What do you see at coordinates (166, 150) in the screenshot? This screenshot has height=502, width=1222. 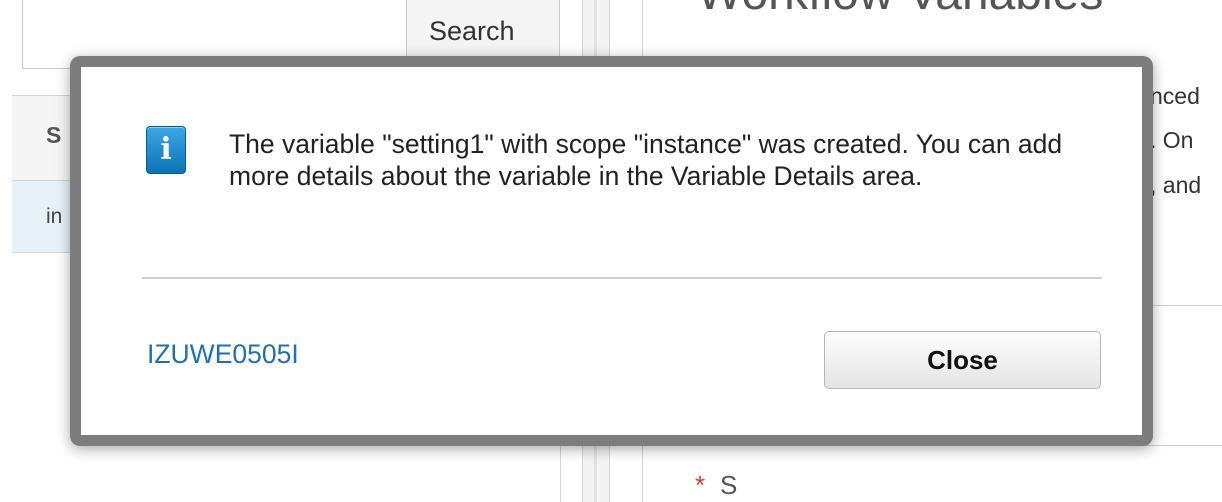 I see `info-icon: i` at bounding box center [166, 150].